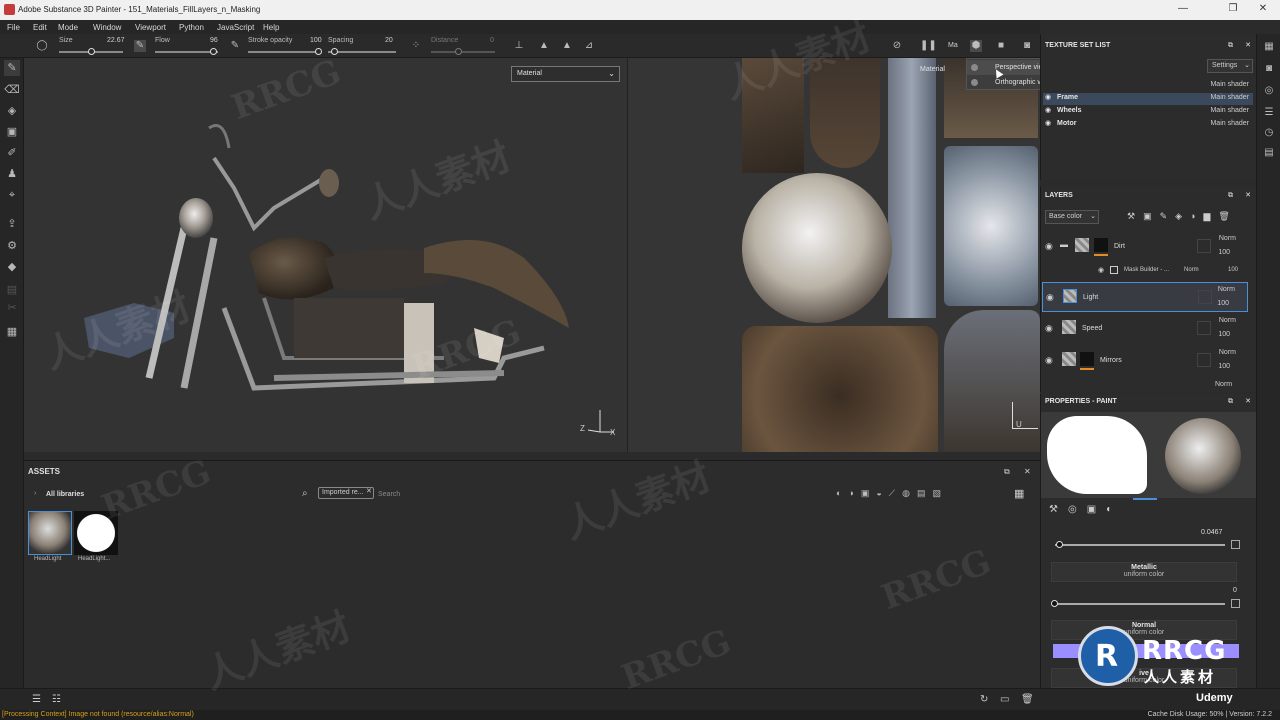 The image size is (1280, 720). What do you see at coordinates (107, 27) in the screenshot?
I see `menu-window: Window` at bounding box center [107, 27].